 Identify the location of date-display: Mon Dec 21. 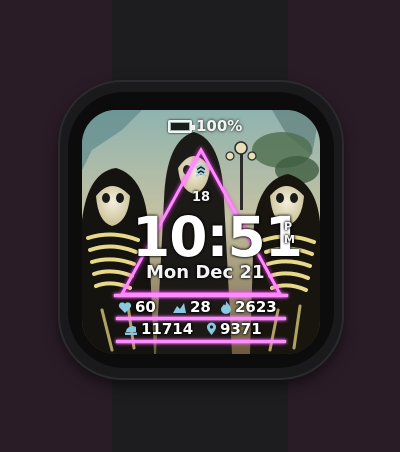
(205, 272).